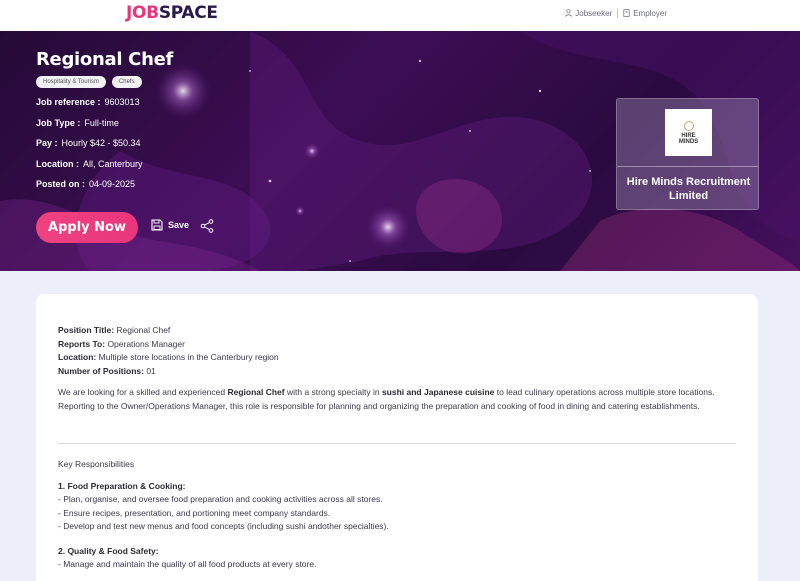 This screenshot has width=800, height=581. Describe the element at coordinates (86, 184) in the screenshot. I see `job-posted-date: Posted on :04-09-2025` at that location.